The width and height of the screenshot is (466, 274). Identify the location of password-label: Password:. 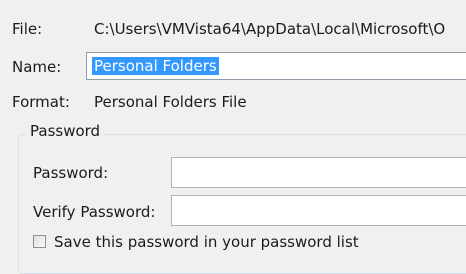
(71, 173).